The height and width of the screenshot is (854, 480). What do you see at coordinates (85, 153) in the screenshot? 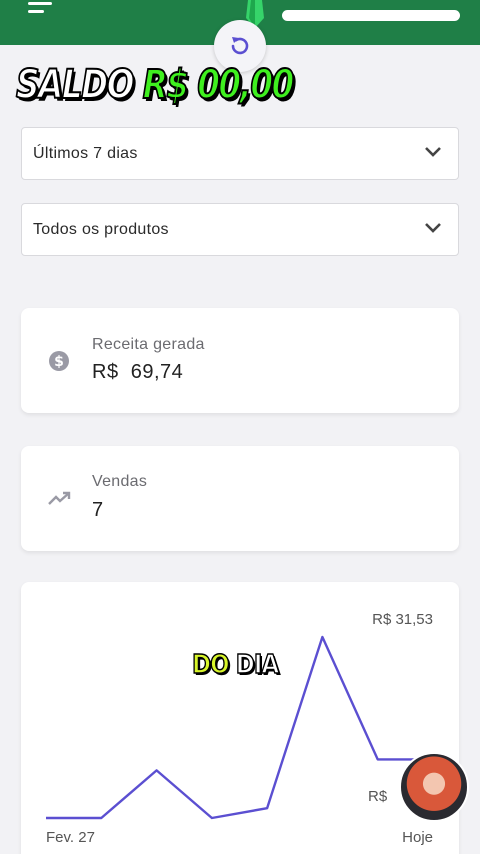
I see `period-select-value: Últimos 7 dias` at bounding box center [85, 153].